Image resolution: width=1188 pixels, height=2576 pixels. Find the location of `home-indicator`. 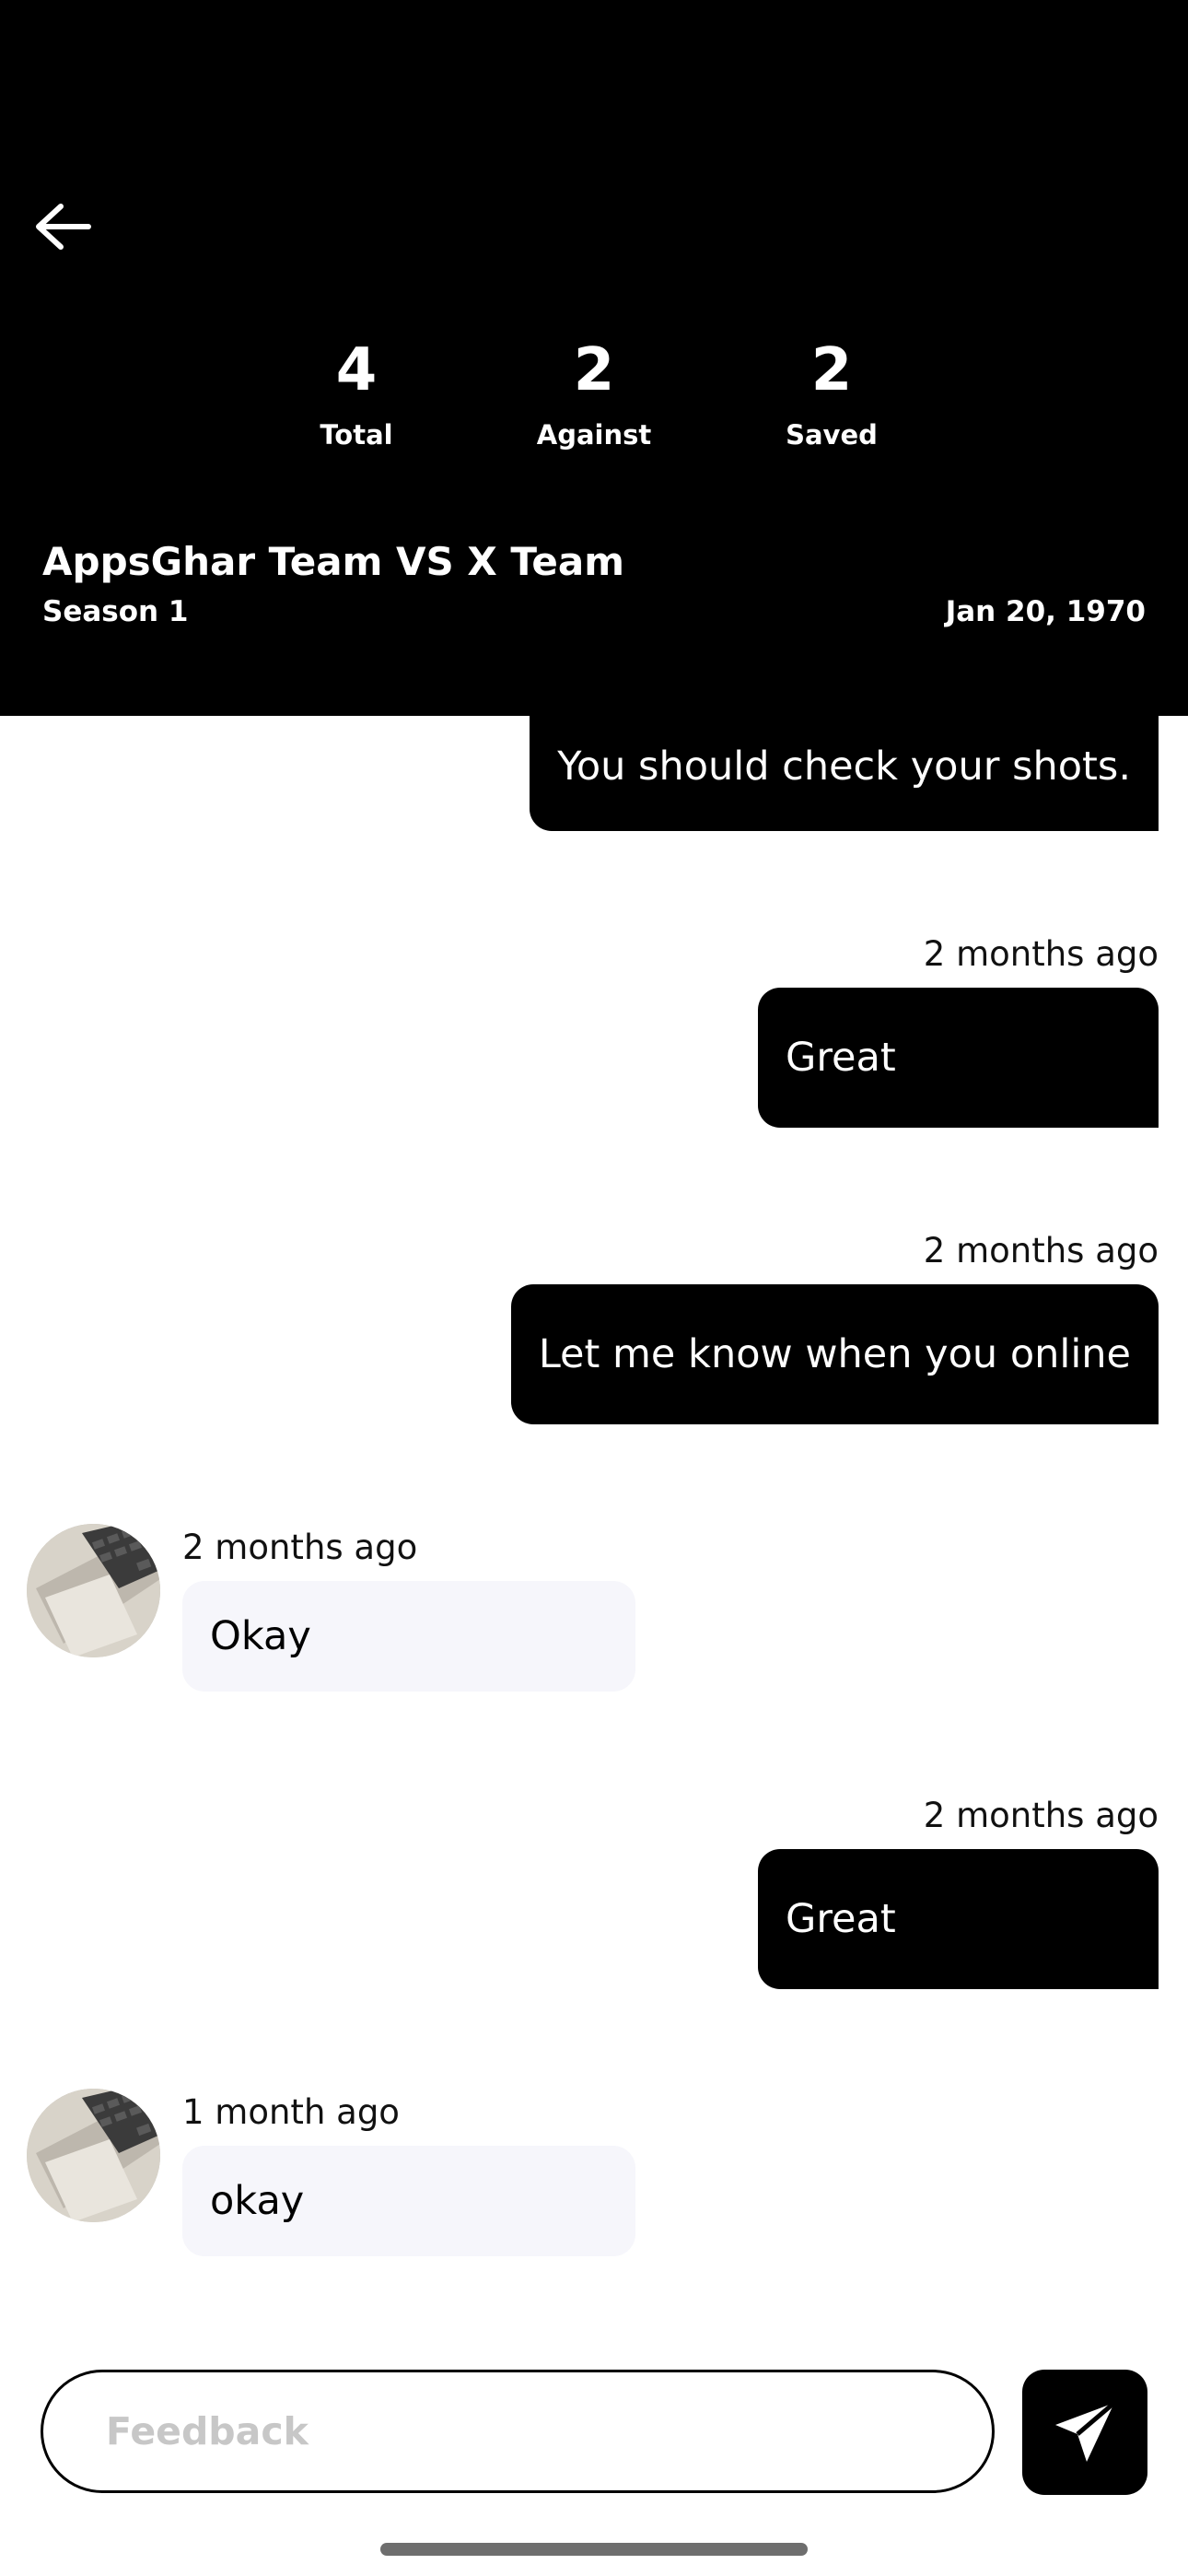

home-indicator is located at coordinates (594, 2549).